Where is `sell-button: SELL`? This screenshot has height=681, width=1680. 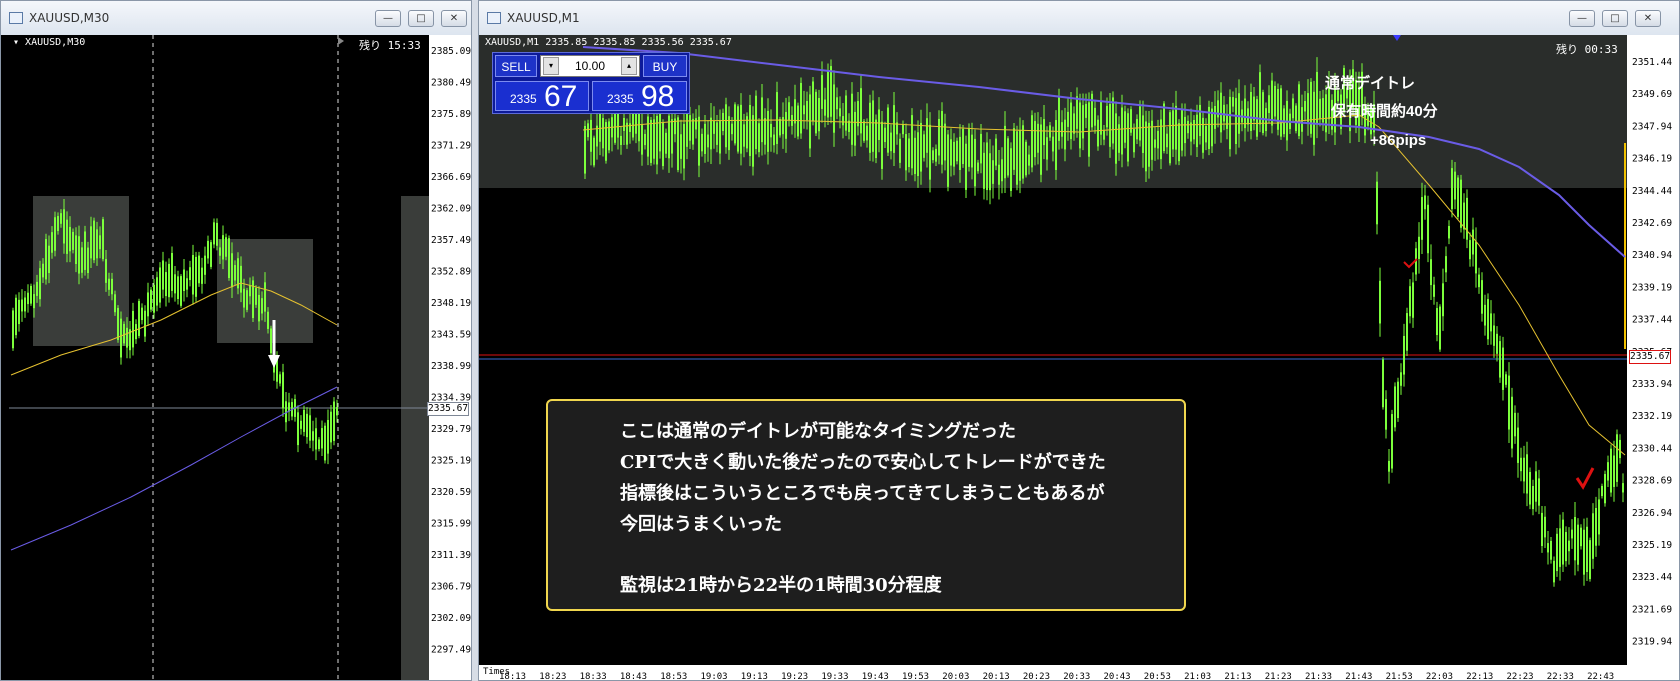
sell-button: SELL is located at coordinates (516, 66).